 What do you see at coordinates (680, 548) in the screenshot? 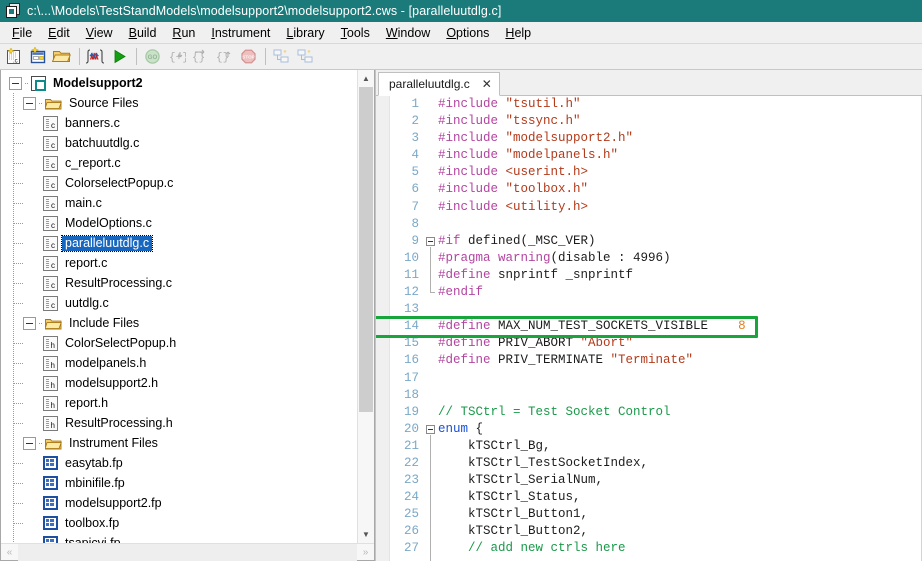
I see `code-line: // add new ctrls here` at bounding box center [680, 548].